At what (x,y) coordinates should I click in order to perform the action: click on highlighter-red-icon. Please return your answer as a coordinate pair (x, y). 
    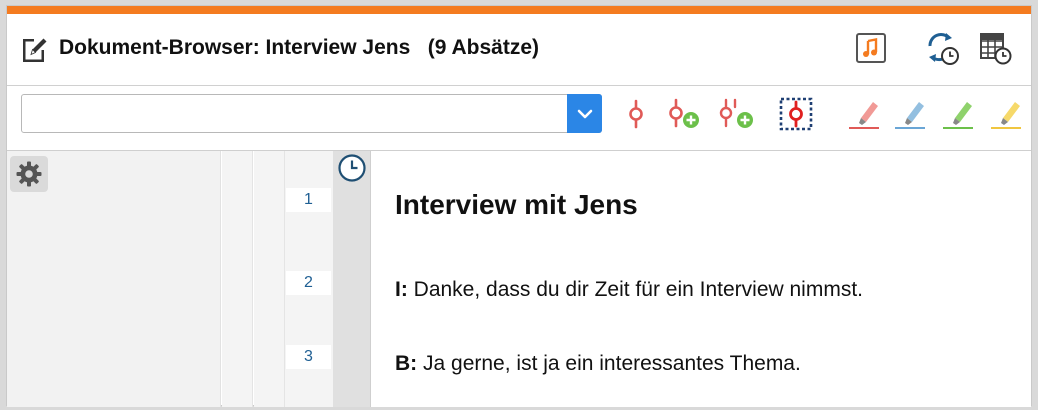
    Looking at the image, I should click on (864, 115).